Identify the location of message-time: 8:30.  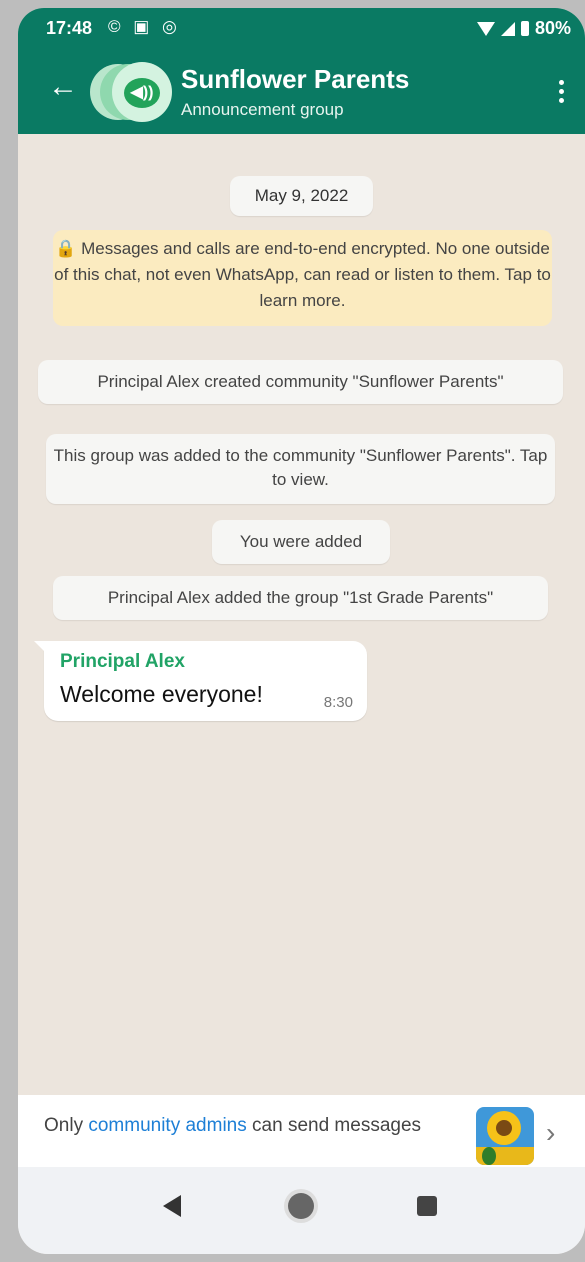
(338, 702).